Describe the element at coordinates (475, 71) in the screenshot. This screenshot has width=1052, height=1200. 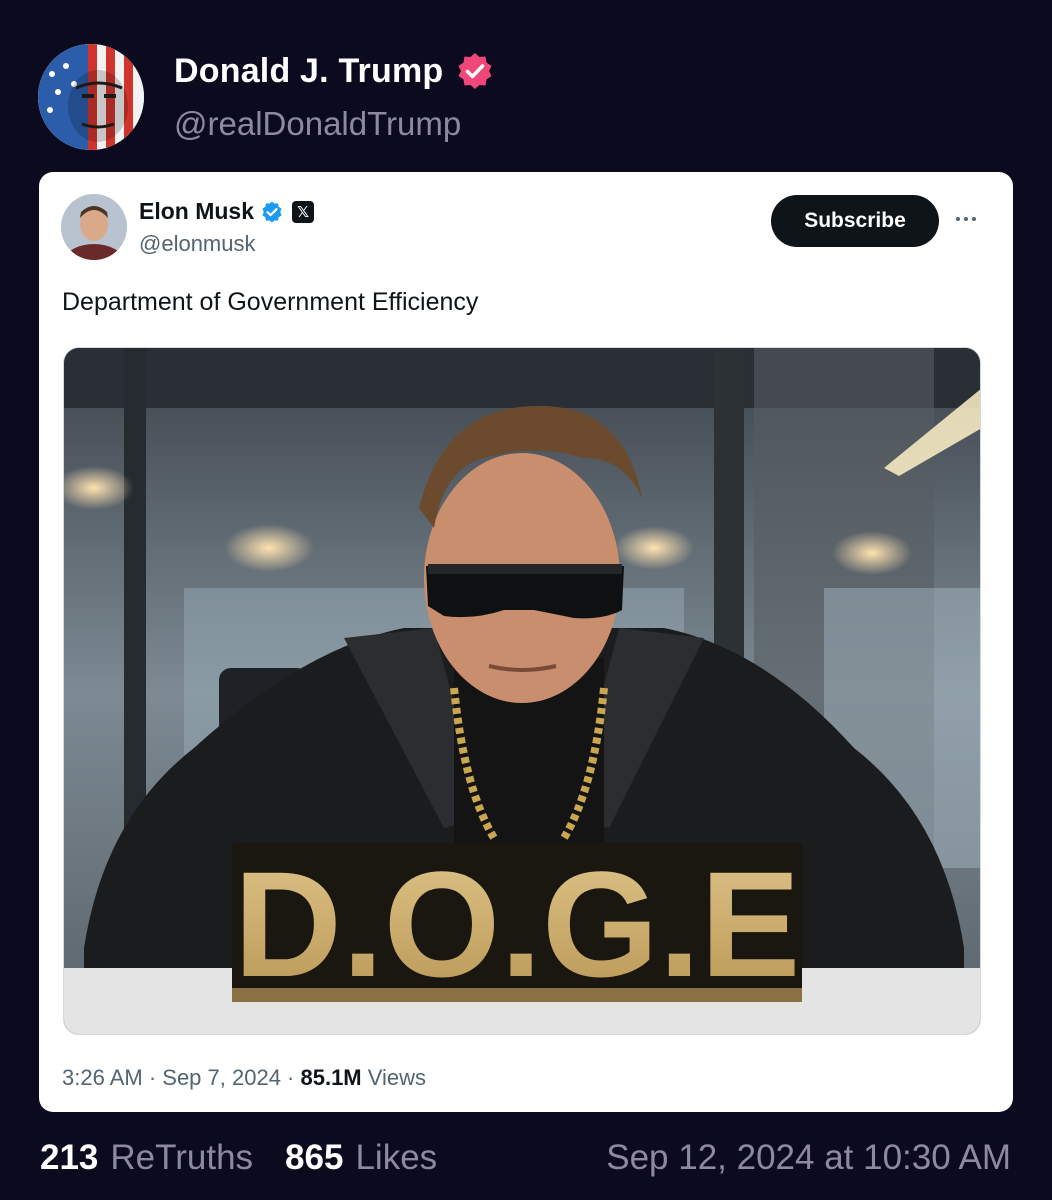
I see `verified-badge-icon` at that location.